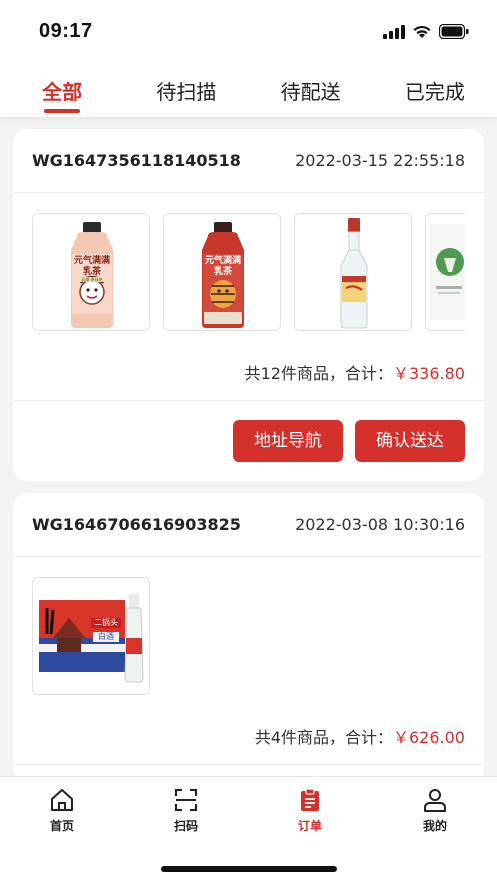  Describe the element at coordinates (92, 279) in the screenshot. I see `product-badge-text: 乳酪·原味茶` at that location.